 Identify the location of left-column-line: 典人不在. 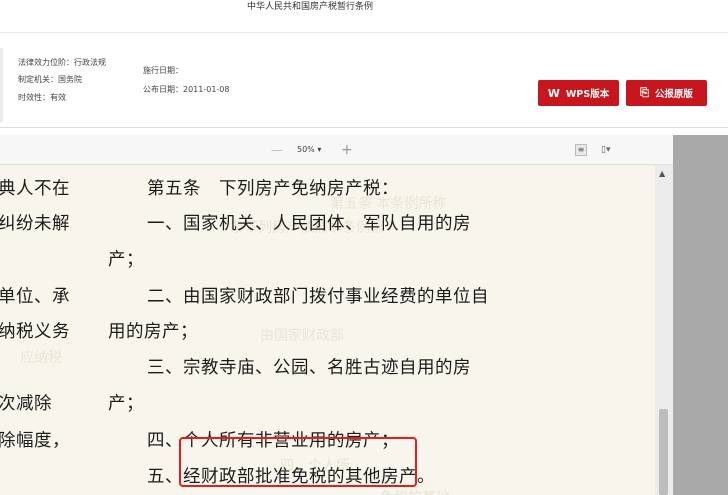
(35, 189).